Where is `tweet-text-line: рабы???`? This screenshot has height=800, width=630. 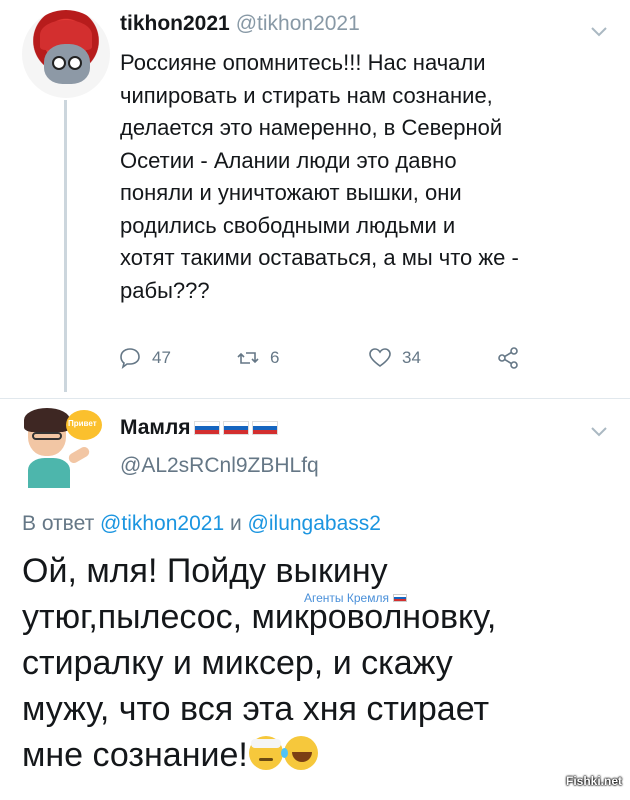
tweet-text-line: рабы??? is located at coordinates (165, 290).